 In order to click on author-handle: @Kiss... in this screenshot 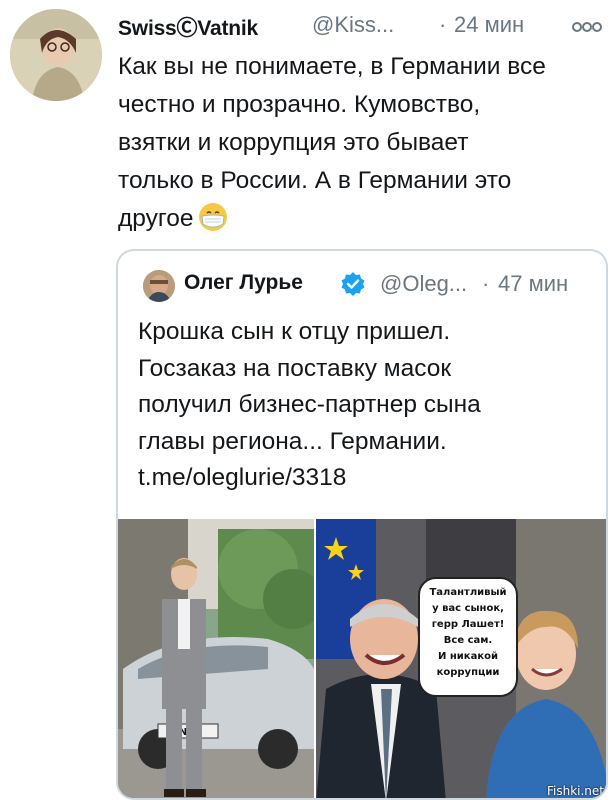, I will do `click(353, 25)`.